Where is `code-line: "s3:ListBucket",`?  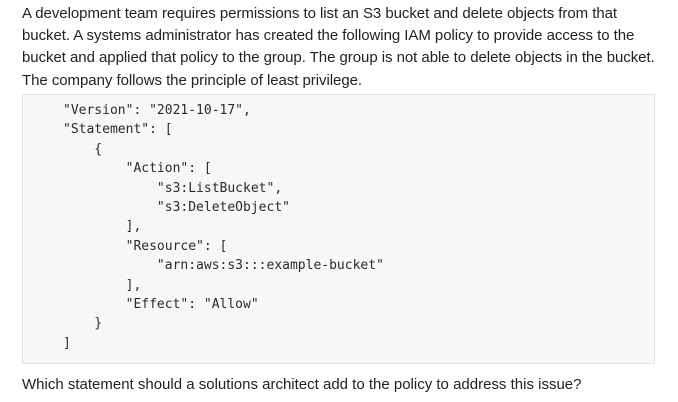 code-line: "s3:ListBucket", is located at coordinates (173, 188).